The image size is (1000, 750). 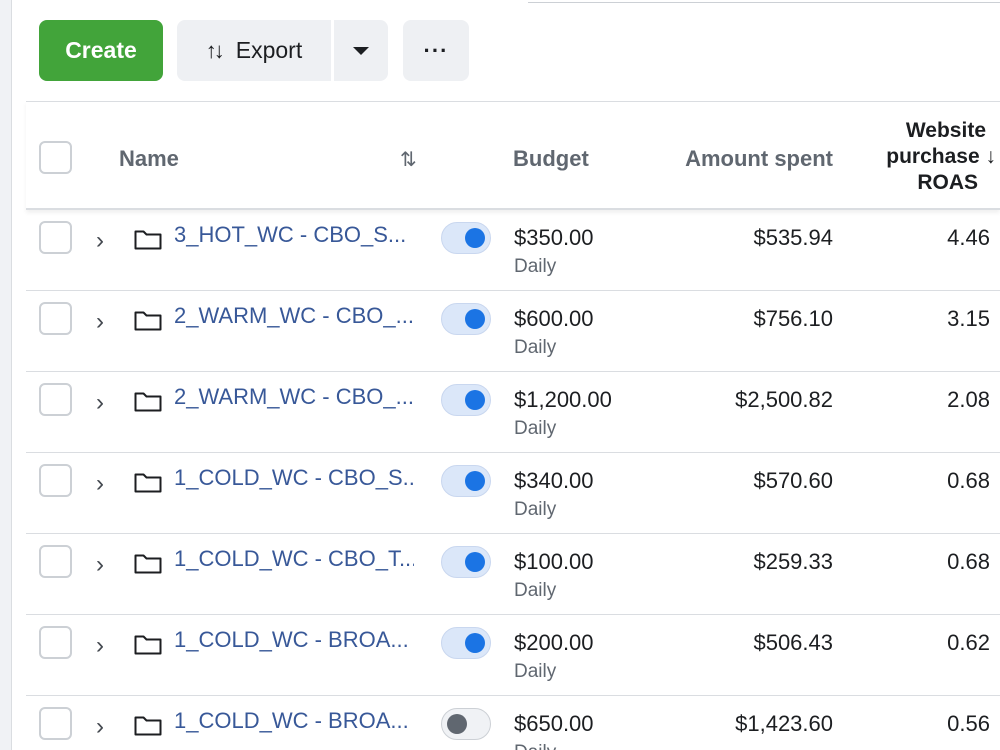 What do you see at coordinates (554, 318) in the screenshot?
I see `budget-value: $600.00` at bounding box center [554, 318].